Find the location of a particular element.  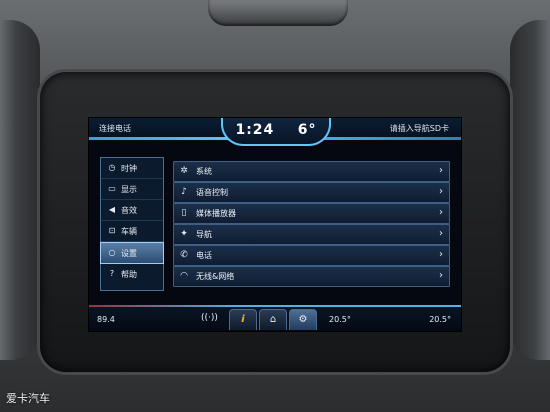

nav-sd-status: 请插入导航SD卡 is located at coordinates (419, 128).